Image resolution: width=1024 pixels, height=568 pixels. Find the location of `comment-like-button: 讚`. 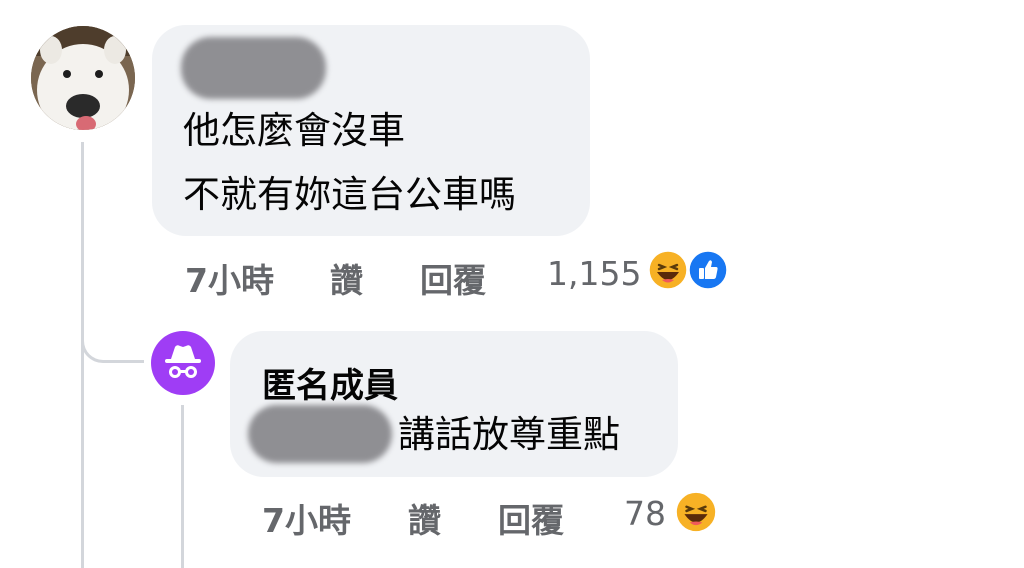

comment-like-button: 讚 is located at coordinates (346, 278).